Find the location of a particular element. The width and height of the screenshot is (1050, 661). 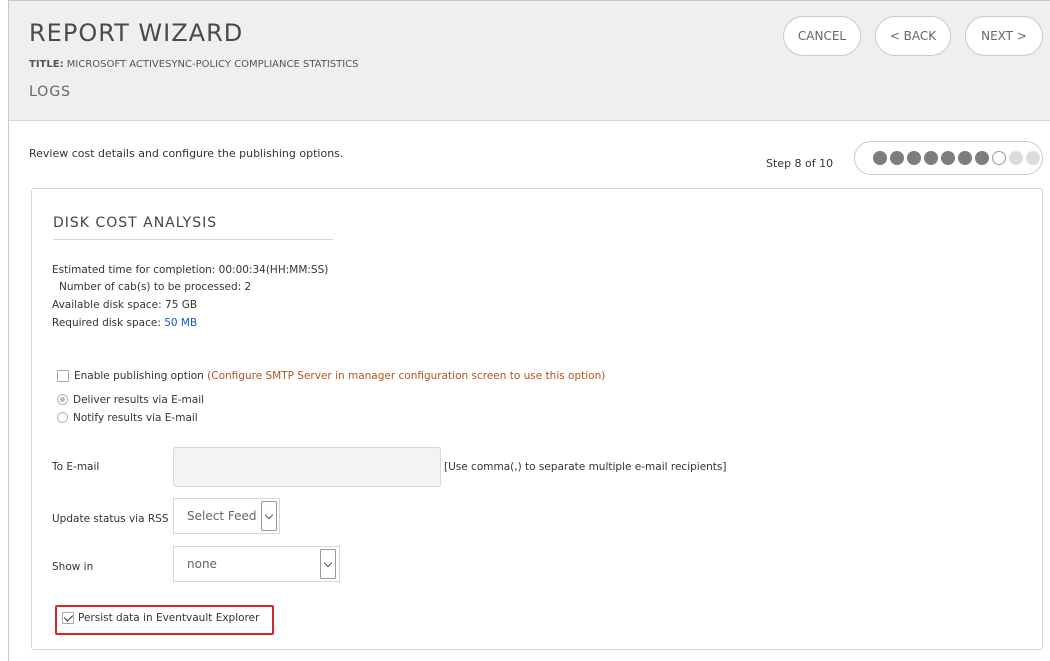

cab-count-text: Number of cab(s) to be processed: 2 is located at coordinates (155, 287).